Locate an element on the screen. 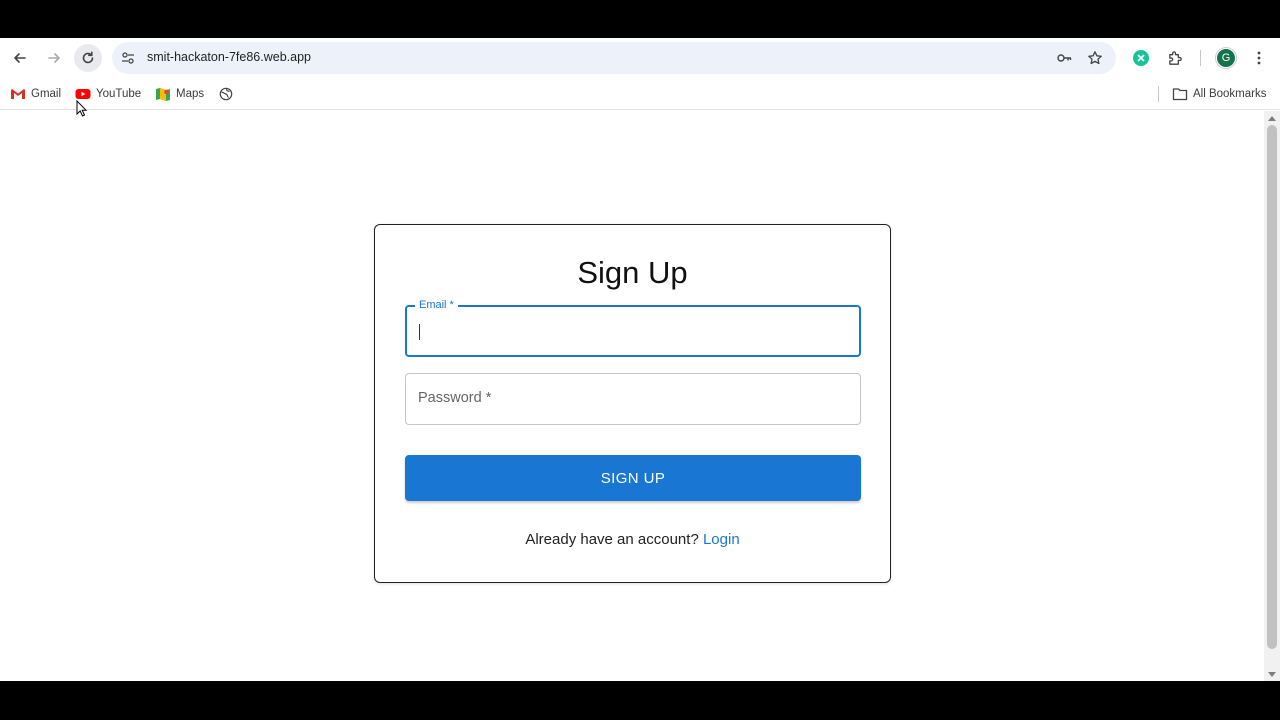 The height and width of the screenshot is (720, 1280). forward-button is located at coordinates (54, 58).